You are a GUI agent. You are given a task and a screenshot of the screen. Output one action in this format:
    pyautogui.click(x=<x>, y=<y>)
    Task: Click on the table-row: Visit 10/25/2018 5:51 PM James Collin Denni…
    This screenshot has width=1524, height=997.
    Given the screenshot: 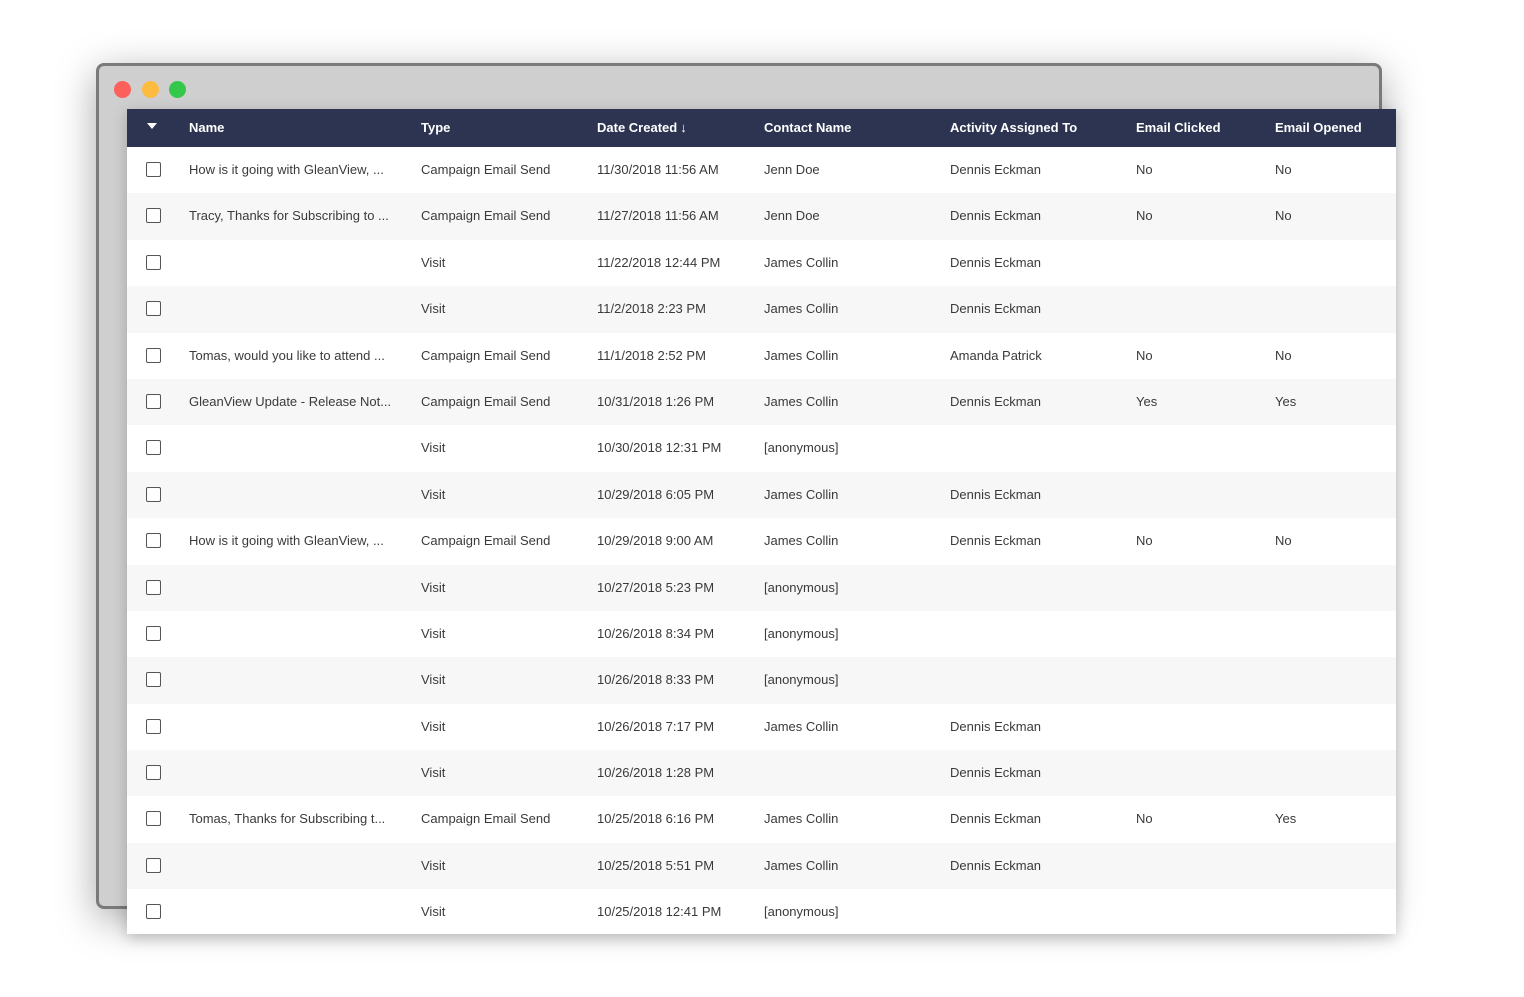 What is the action you would take?
    pyautogui.click(x=761, y=866)
    